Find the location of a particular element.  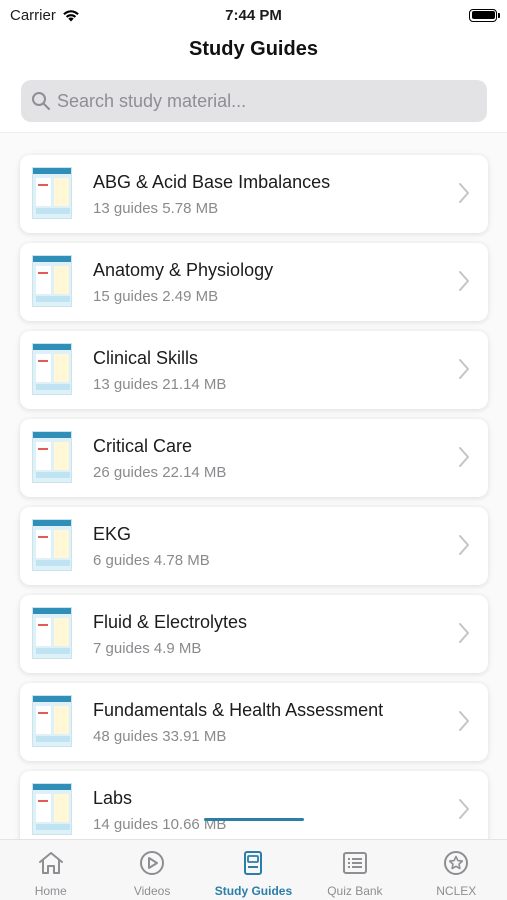

search-icon is located at coordinates (41, 101).